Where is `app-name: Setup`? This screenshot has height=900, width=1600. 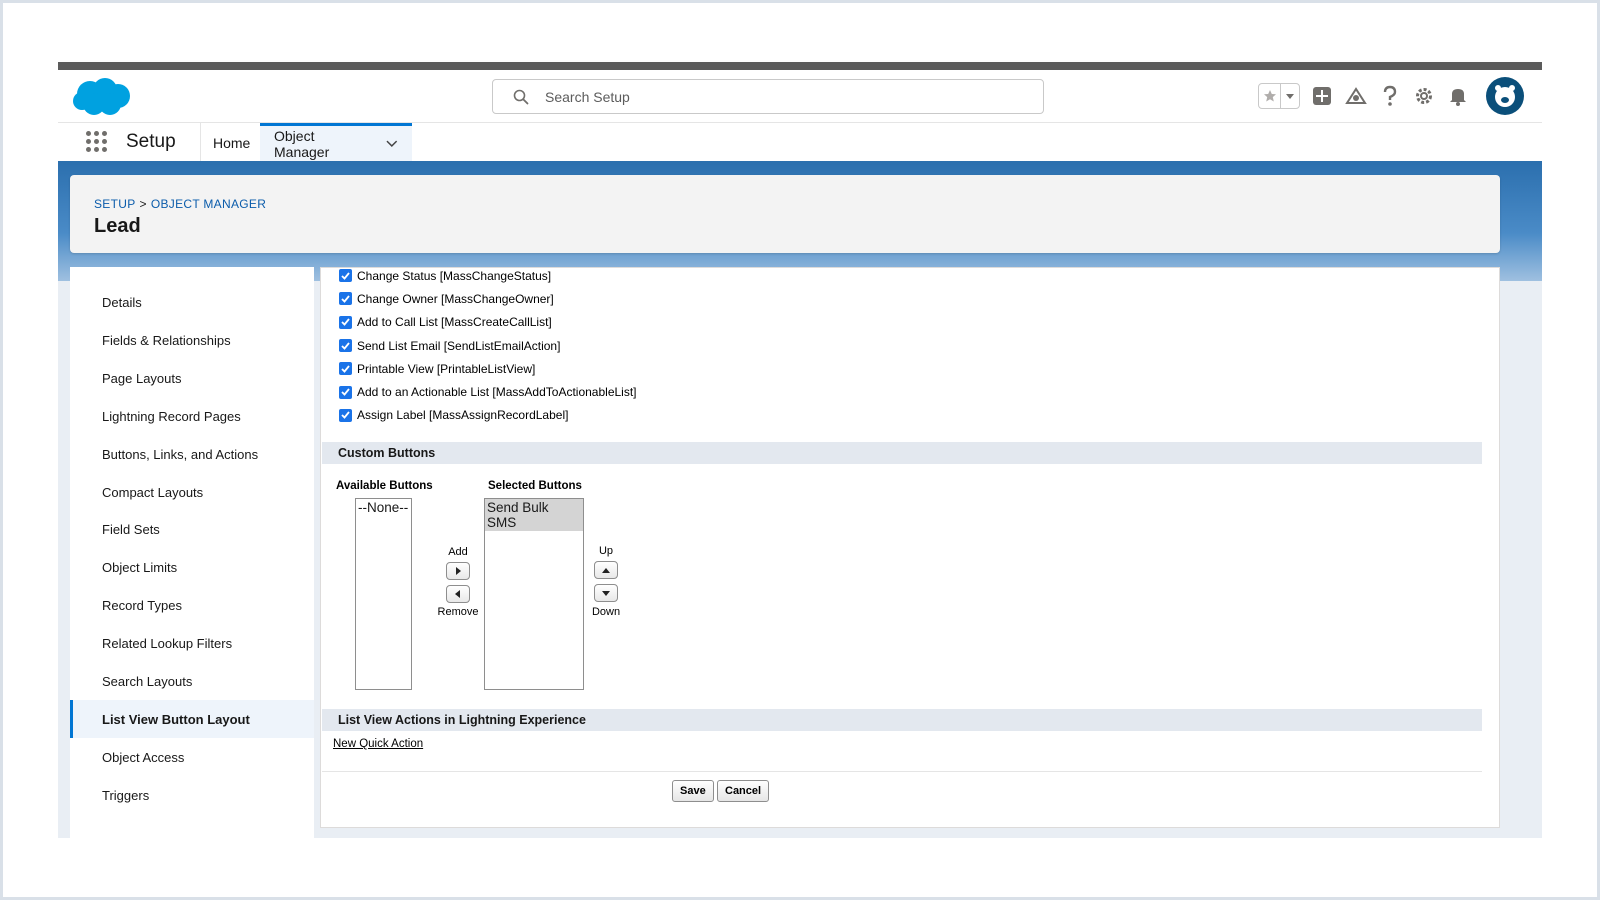
app-name: Setup is located at coordinates (151, 141).